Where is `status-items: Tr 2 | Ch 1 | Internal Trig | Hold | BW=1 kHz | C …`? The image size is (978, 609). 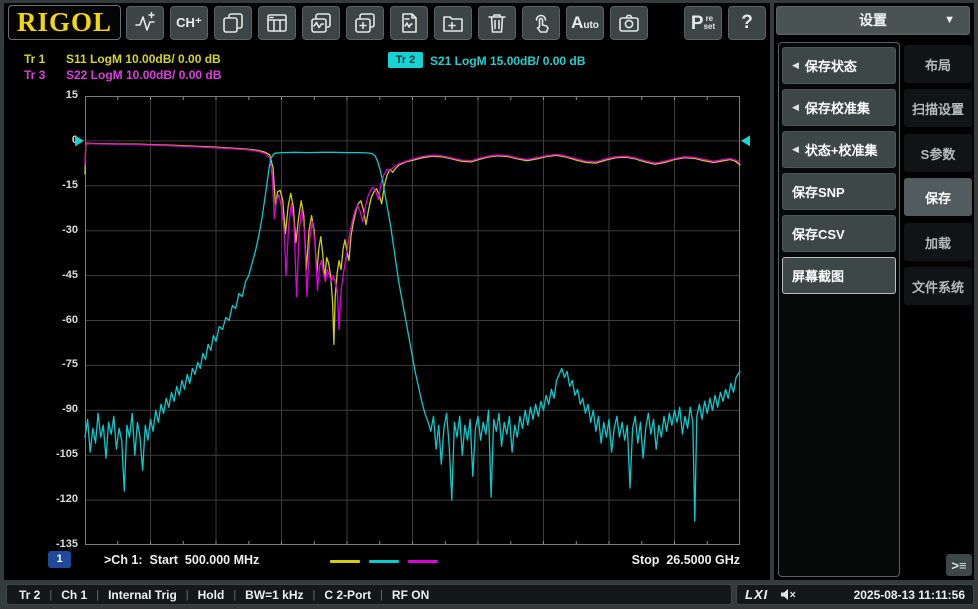
status-items: Tr 2 | Ch 1 | Internal Trig | Hold | BW=1 kHz | C … is located at coordinates (224, 595).